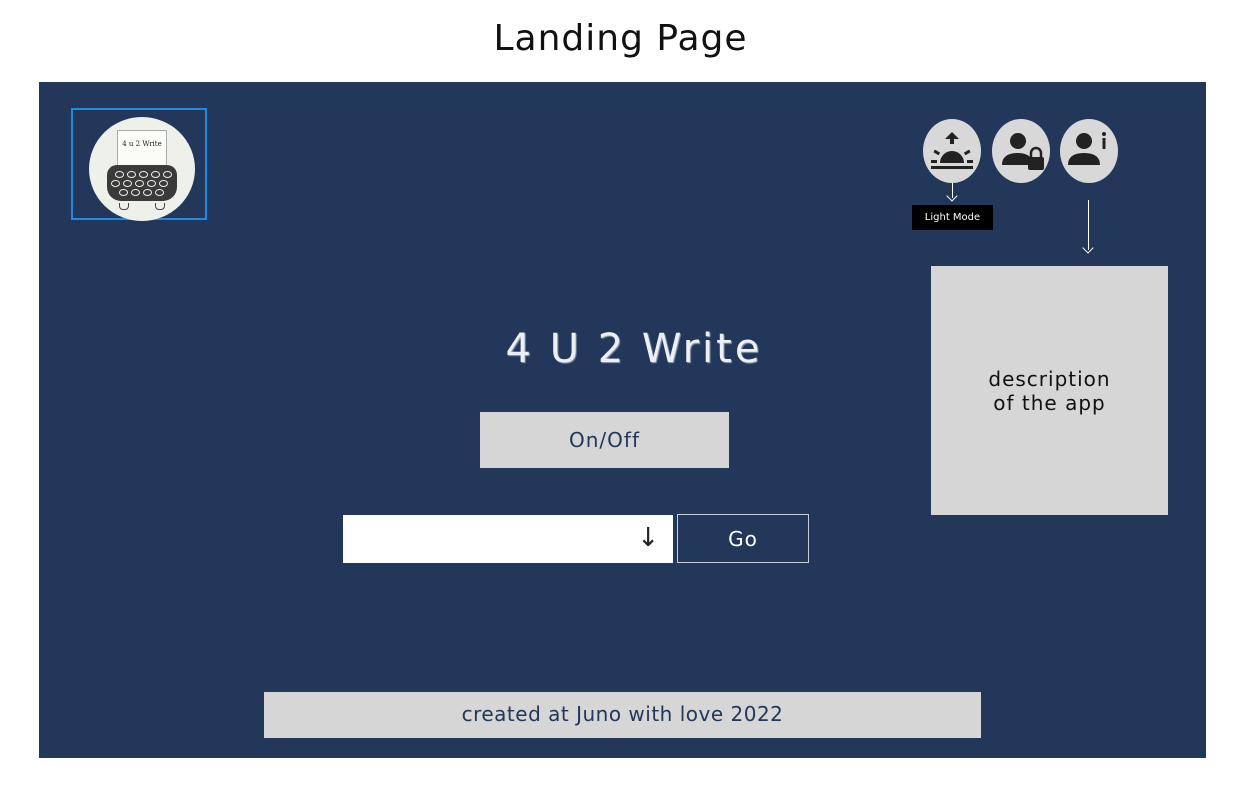 Image resolution: width=1241 pixels, height=789 pixels. What do you see at coordinates (142, 144) in the screenshot?
I see `logo-text: 4 u 2 Write` at bounding box center [142, 144].